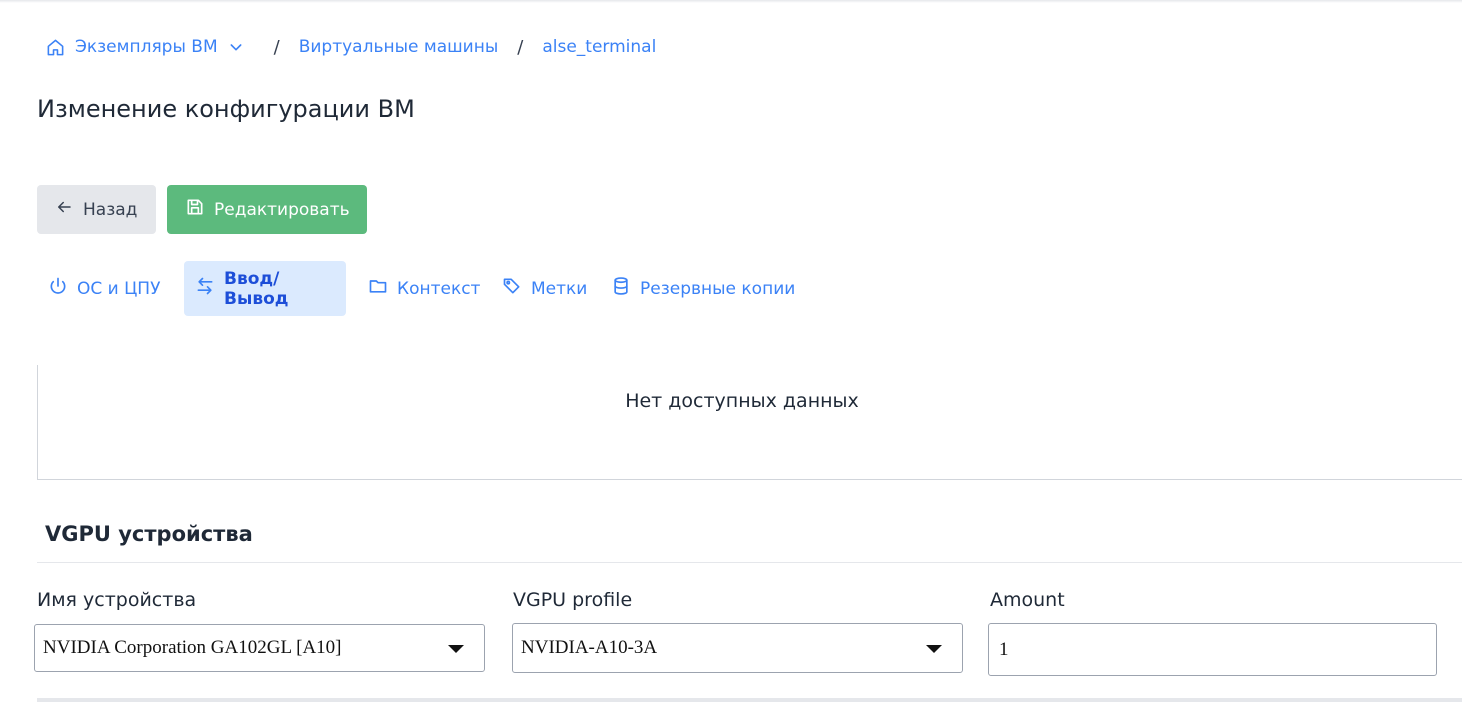  Describe the element at coordinates (226, 109) in the screenshot. I see `page-title: Изменение конфигурации ВМ` at that location.